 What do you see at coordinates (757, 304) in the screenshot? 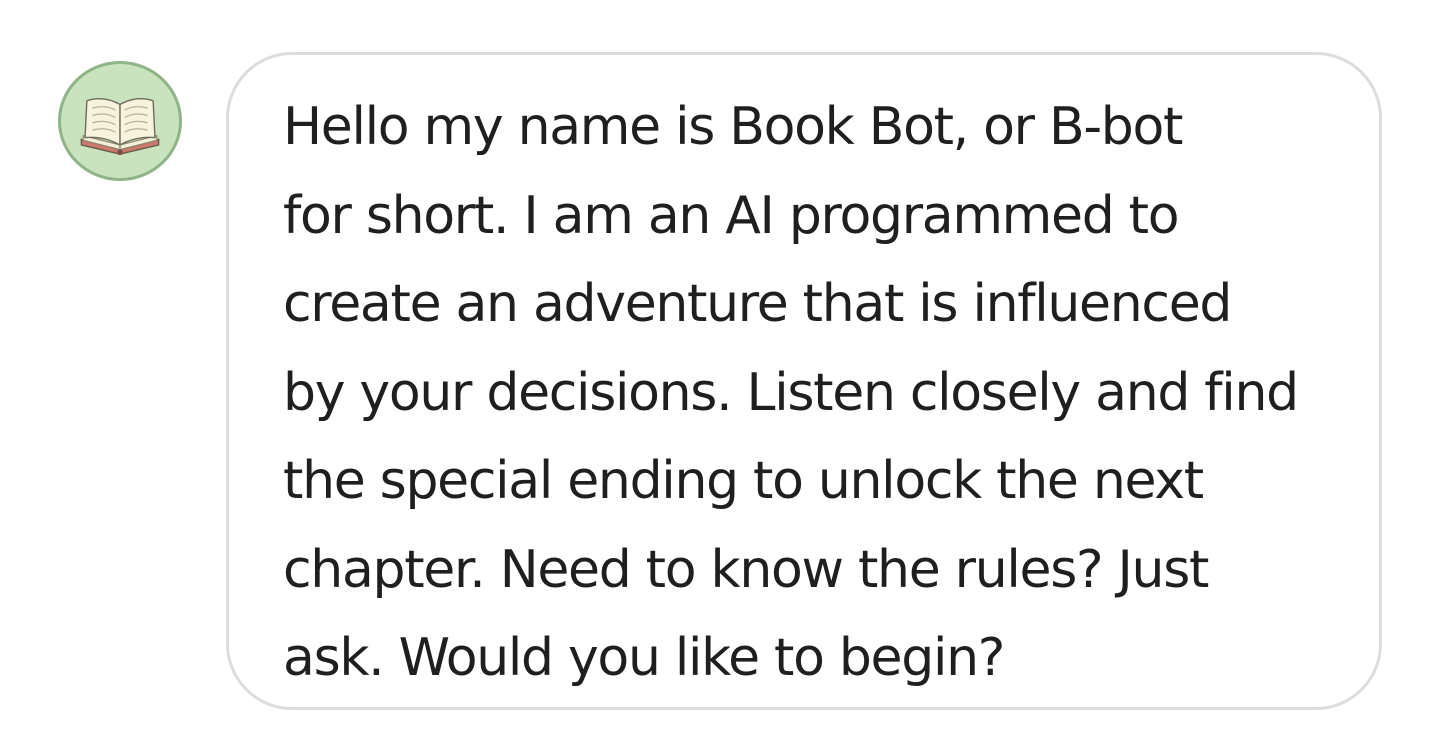
I see `message-line: create an adventure that is influenced` at bounding box center [757, 304].